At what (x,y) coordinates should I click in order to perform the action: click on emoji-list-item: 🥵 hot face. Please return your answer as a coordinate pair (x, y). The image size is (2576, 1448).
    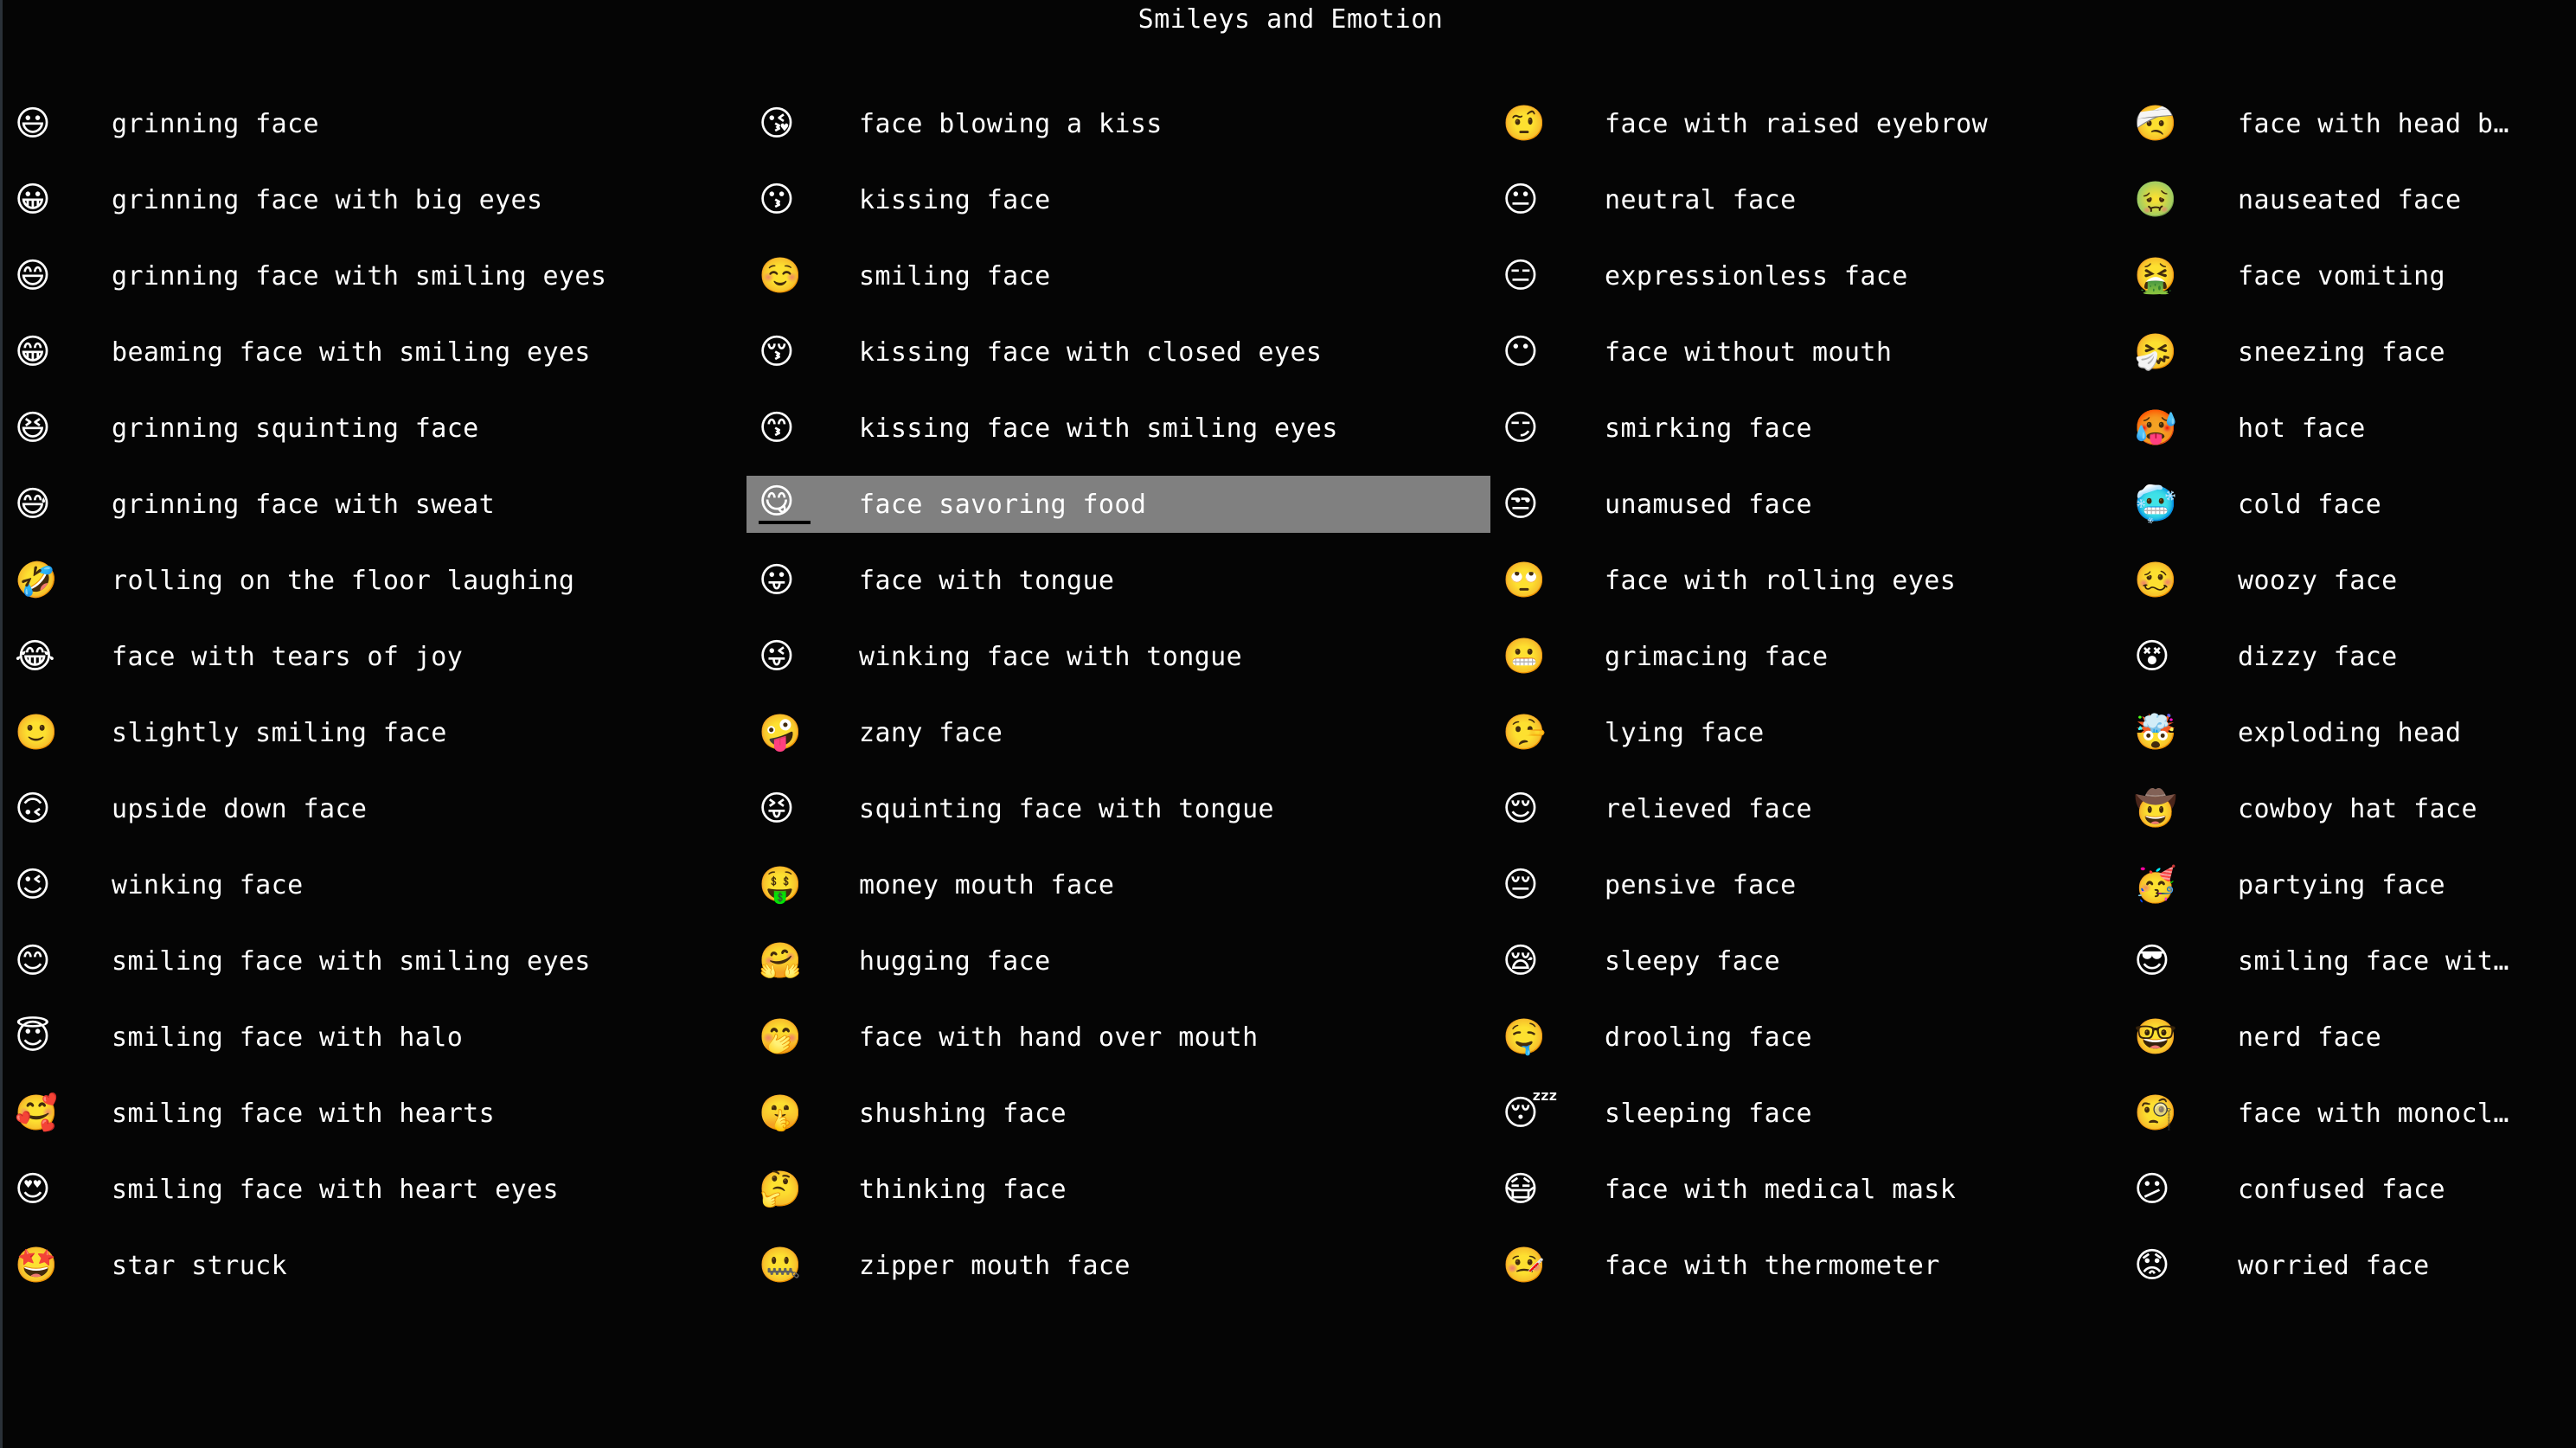
    Looking at the image, I should click on (2349, 428).